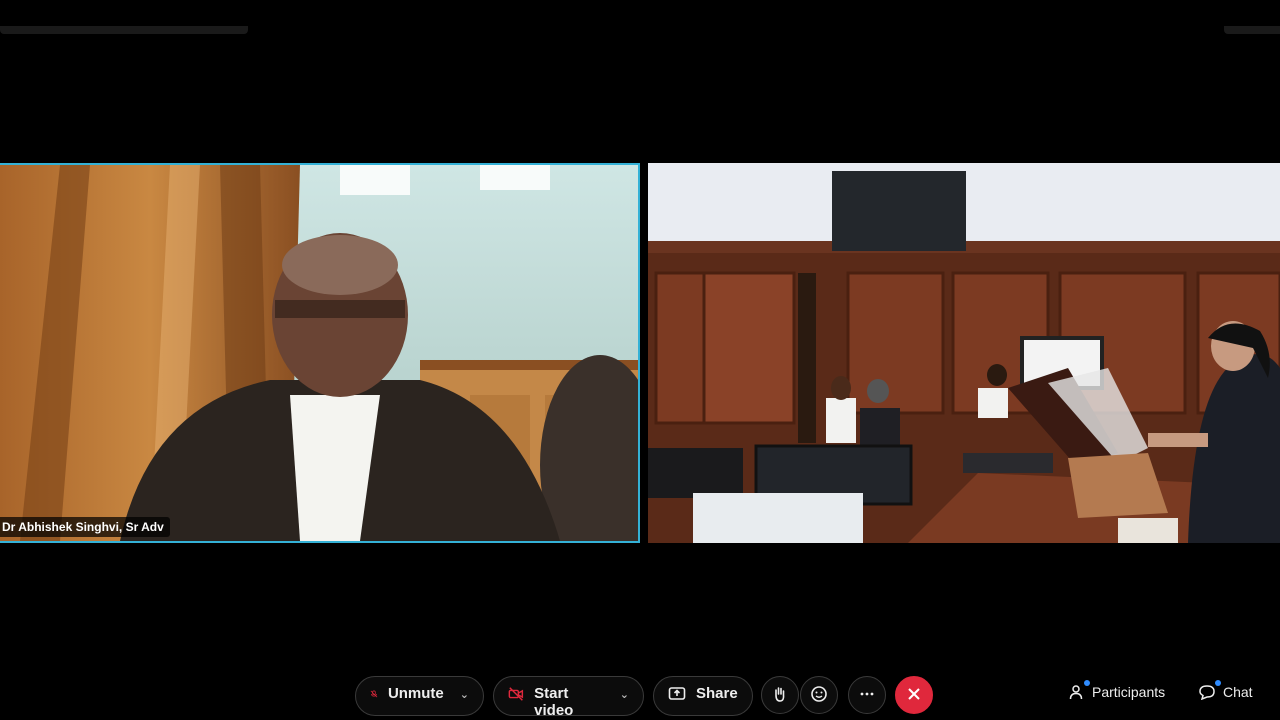  I want to click on raise-hand-button, so click(780, 695).